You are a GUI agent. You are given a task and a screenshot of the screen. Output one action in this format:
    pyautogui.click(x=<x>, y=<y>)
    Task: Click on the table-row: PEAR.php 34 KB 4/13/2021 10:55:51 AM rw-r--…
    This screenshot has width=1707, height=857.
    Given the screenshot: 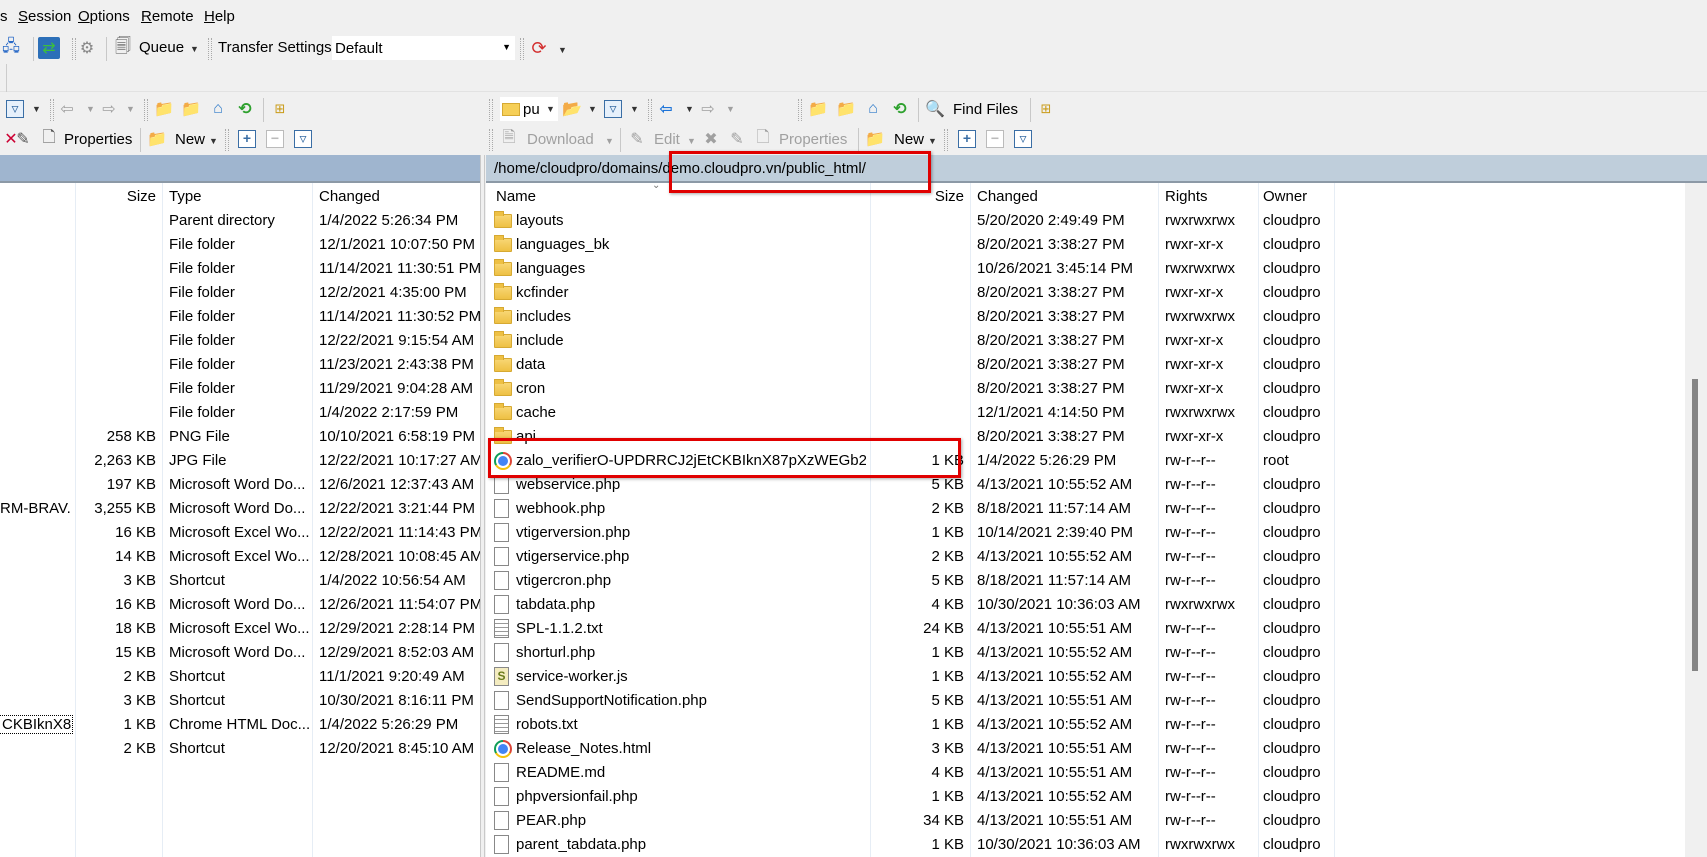 What is the action you would take?
    pyautogui.click(x=1085, y=821)
    